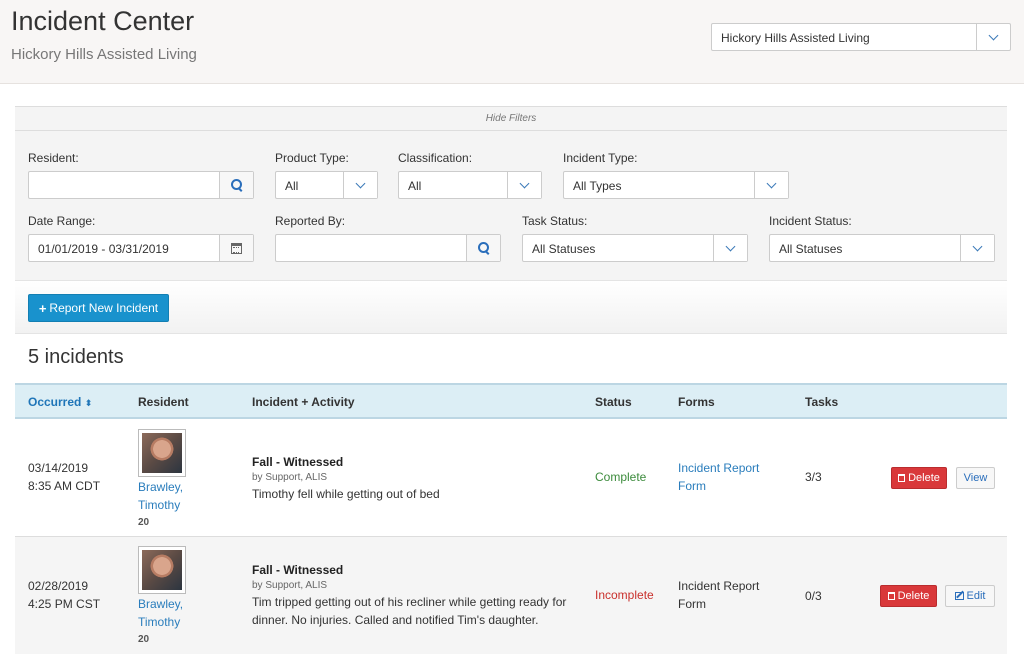 This screenshot has width=1024, height=654. Describe the element at coordinates (511, 307) in the screenshot. I see `action-bar: + Report New Incident` at that location.